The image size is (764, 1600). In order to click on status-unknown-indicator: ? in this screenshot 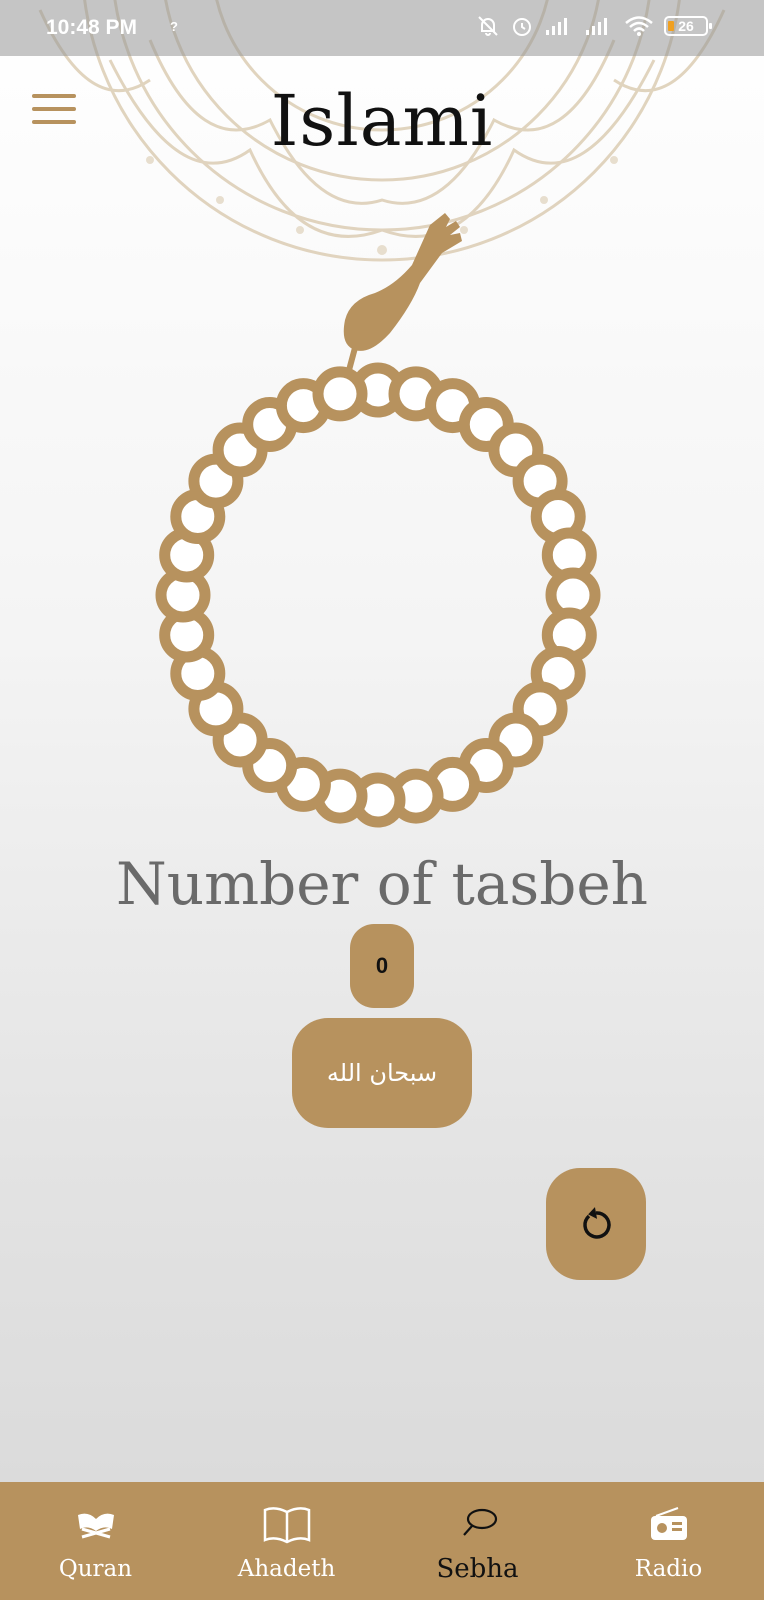, I will do `click(174, 26)`.